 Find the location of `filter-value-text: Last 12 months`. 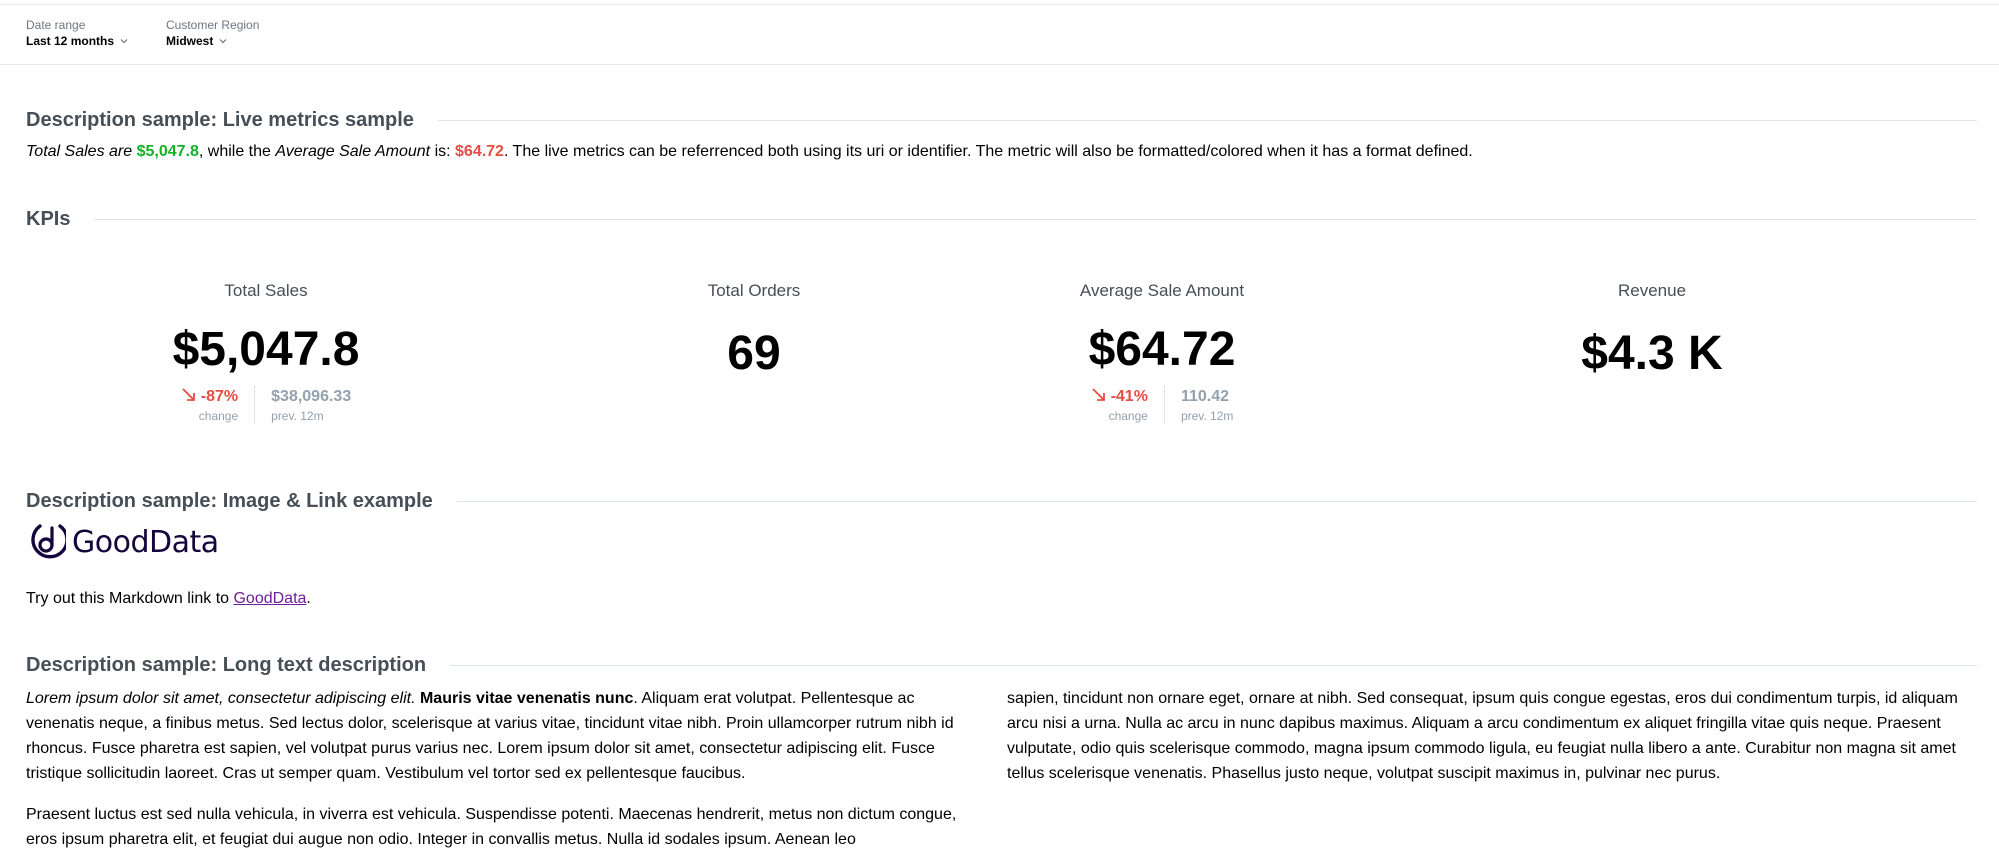

filter-value-text: Last 12 months is located at coordinates (70, 41).